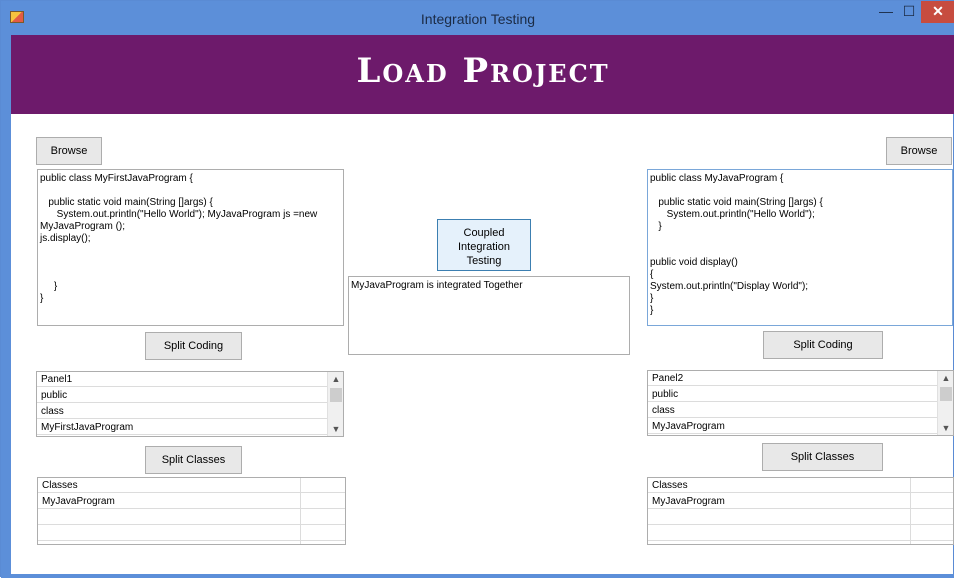 The width and height of the screenshot is (954, 578). Describe the element at coordinates (193, 460) in the screenshot. I see `left-split-classes-button: Split Classes` at that location.